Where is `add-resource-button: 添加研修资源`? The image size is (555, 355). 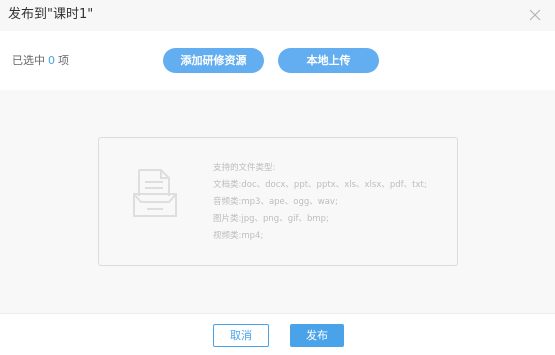 add-resource-button: 添加研修资源 is located at coordinates (213, 60).